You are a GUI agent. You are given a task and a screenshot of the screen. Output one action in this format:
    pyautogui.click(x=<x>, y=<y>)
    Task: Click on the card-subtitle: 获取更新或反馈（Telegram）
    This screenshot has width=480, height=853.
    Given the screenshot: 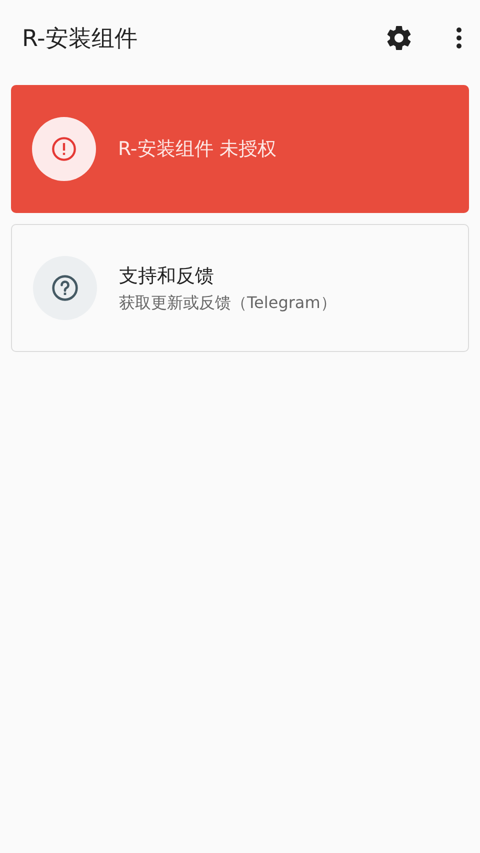 What is the action you would take?
    pyautogui.click(x=227, y=303)
    